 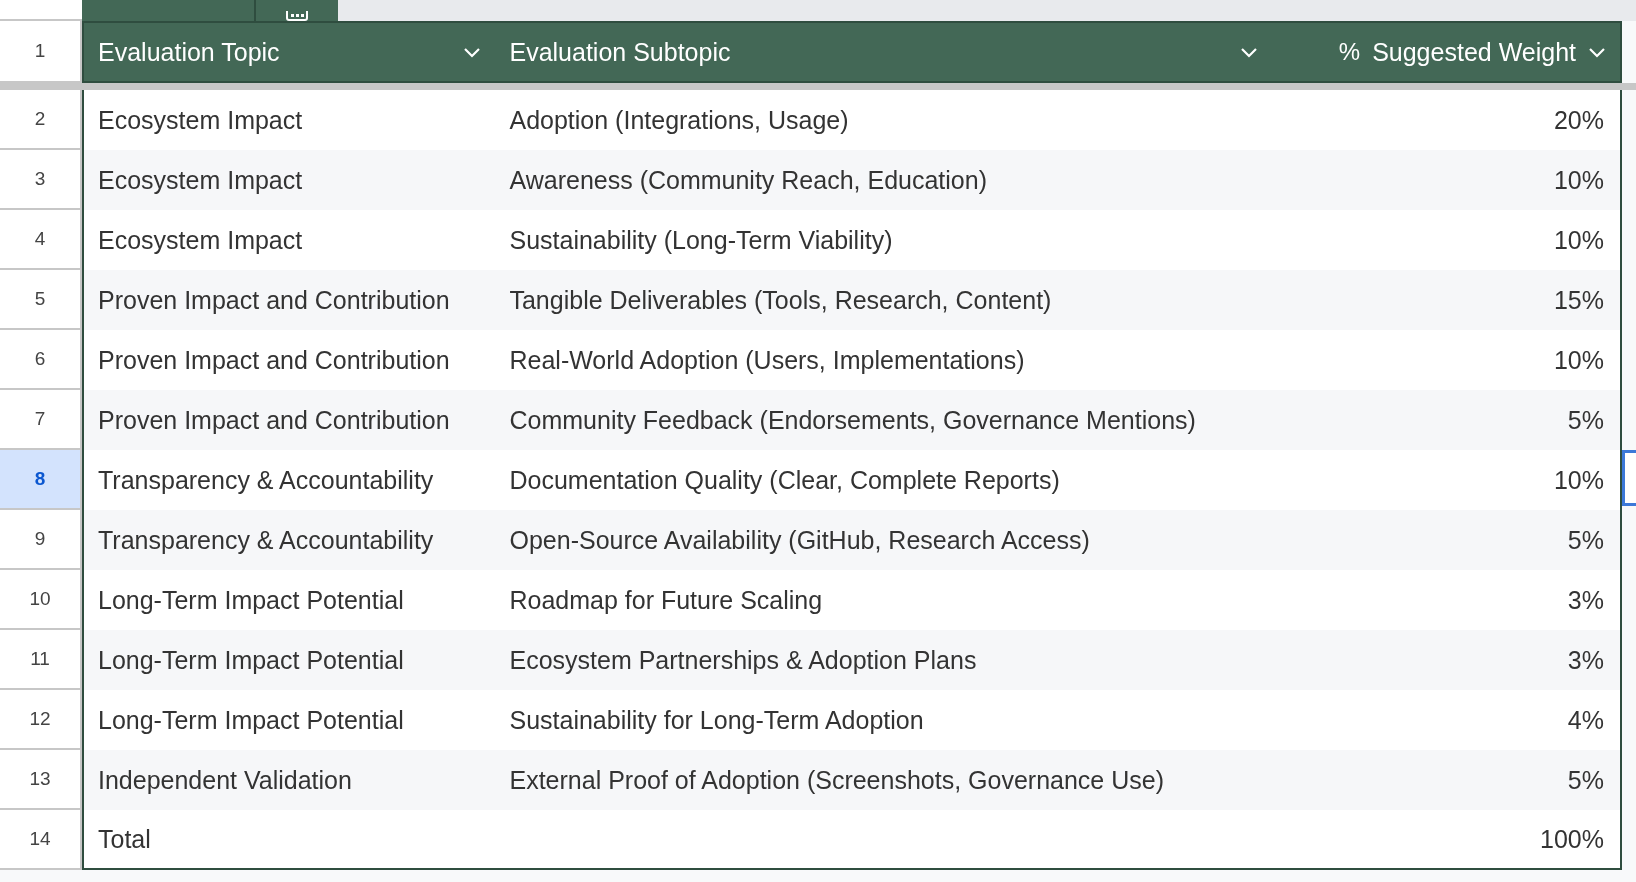 I want to click on table-cell-text: Ecosystem Partnerships & Adoption Plans, so click(x=743, y=660).